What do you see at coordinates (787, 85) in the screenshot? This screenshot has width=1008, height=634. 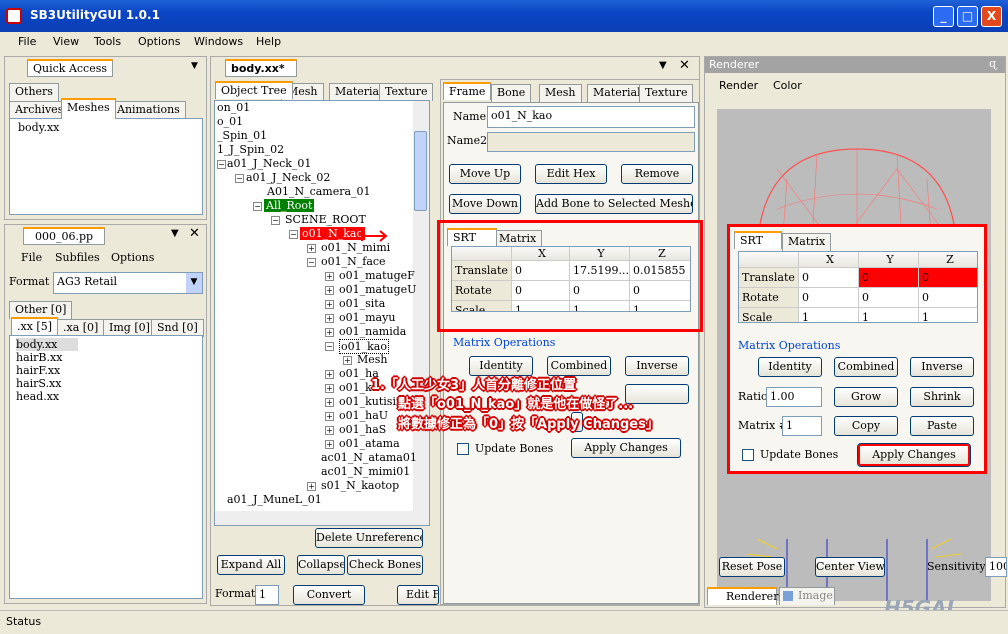 I see `renderer-menu-color: Color` at bounding box center [787, 85].